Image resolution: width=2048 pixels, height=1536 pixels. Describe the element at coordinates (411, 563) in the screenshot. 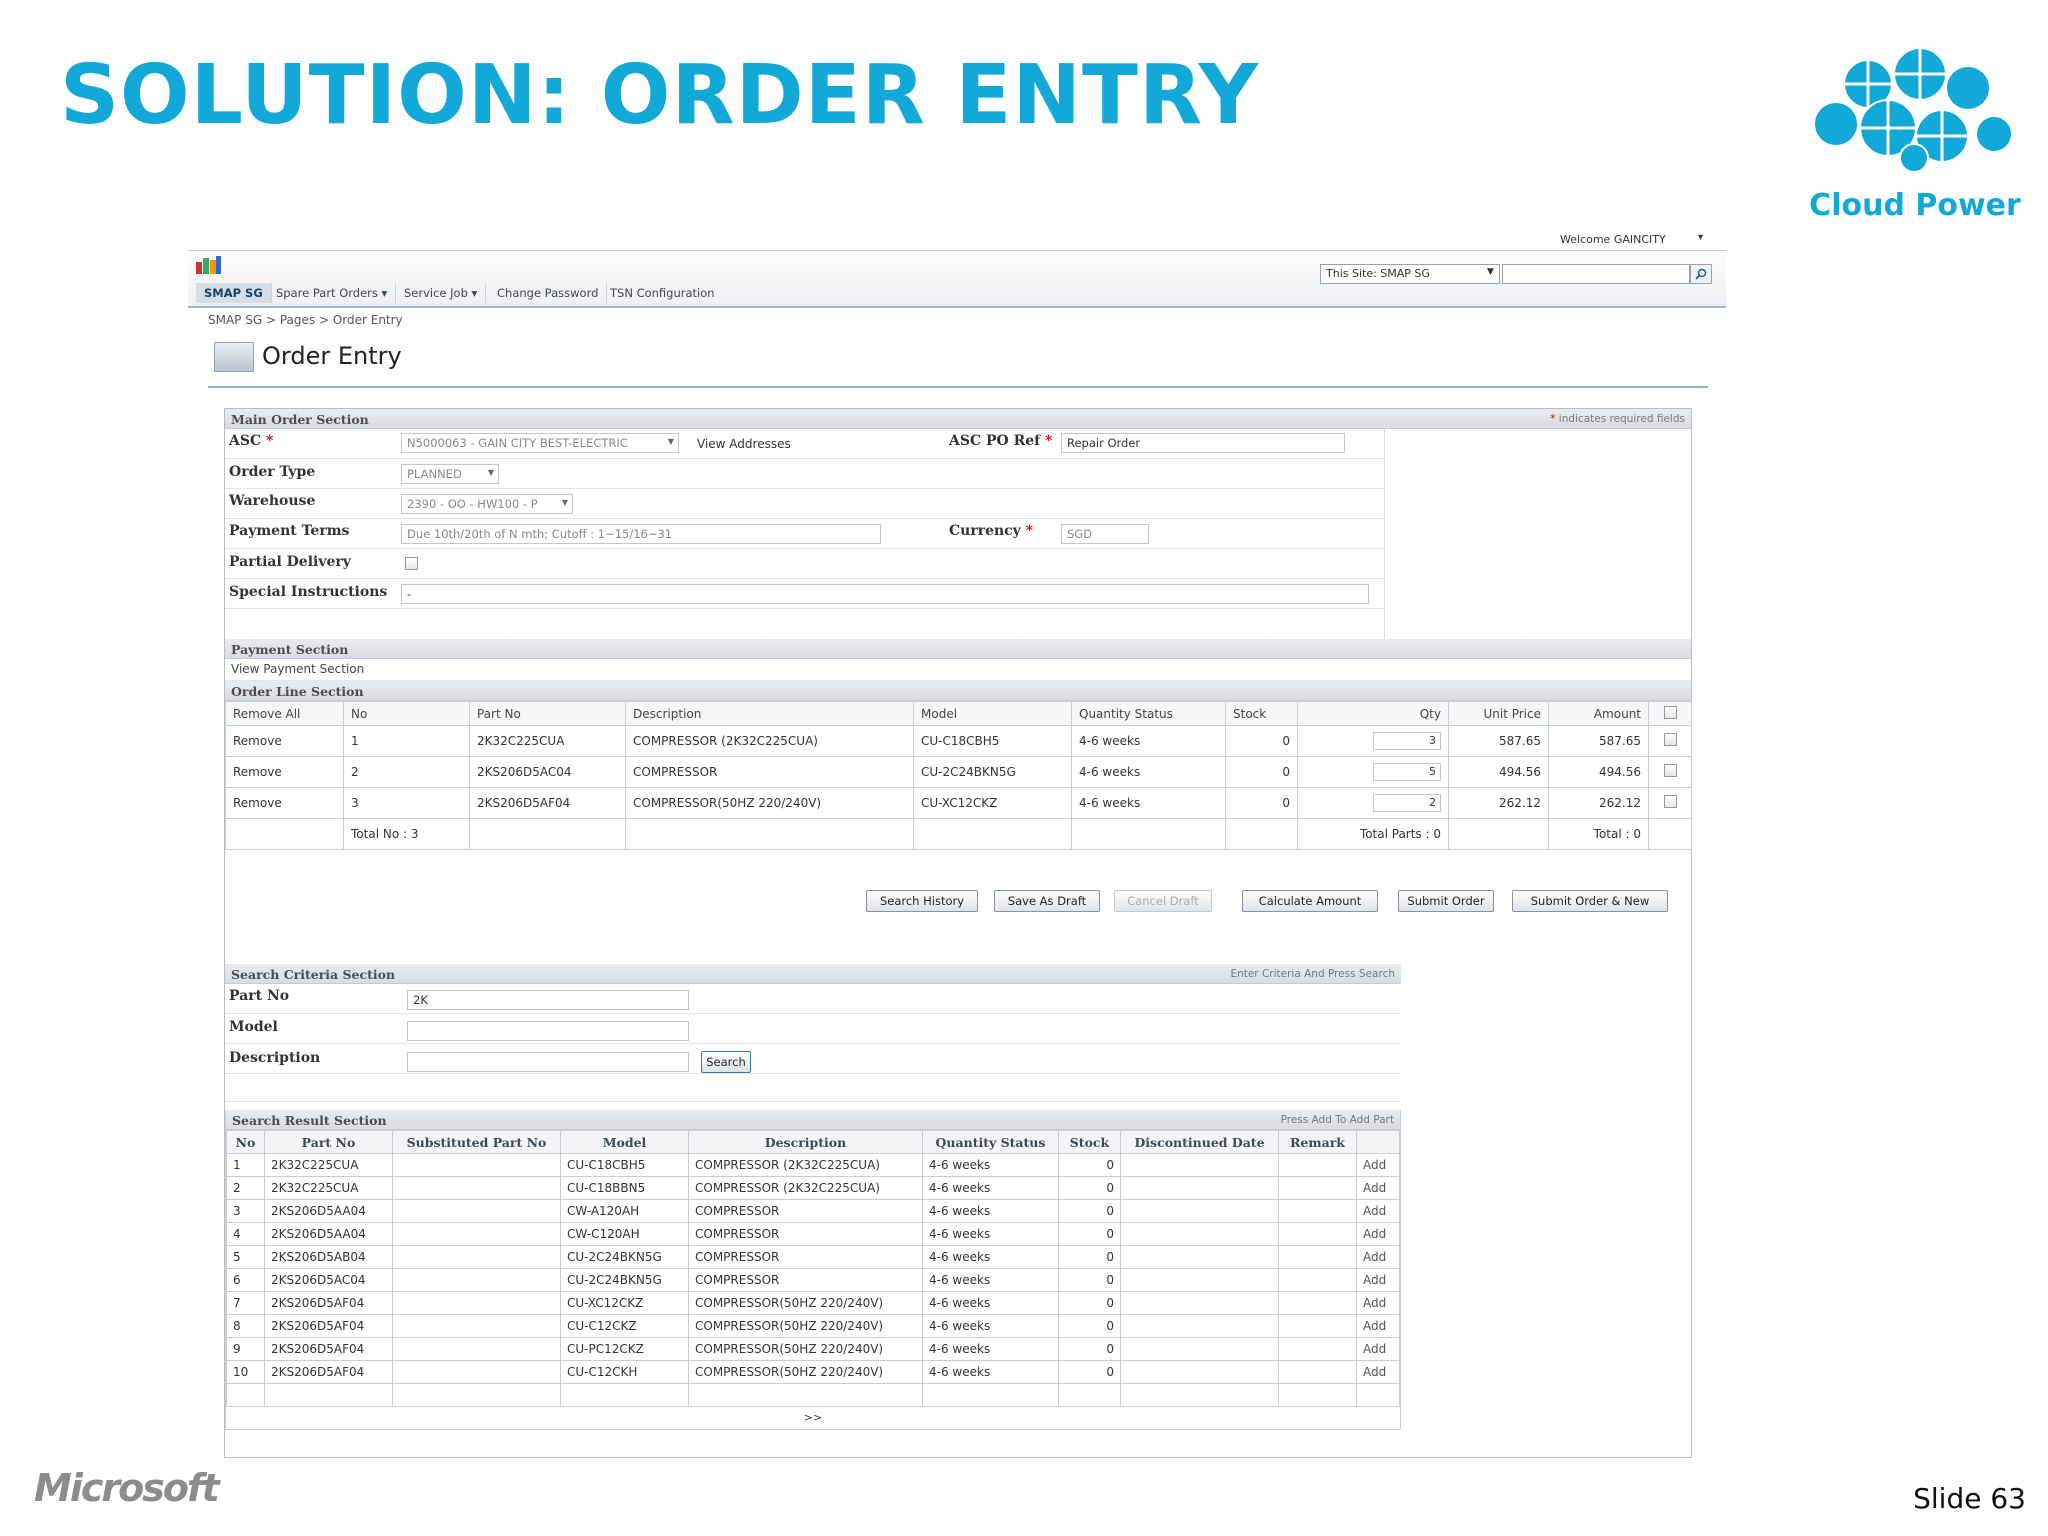

I see `partial-delivery-checkbox` at that location.